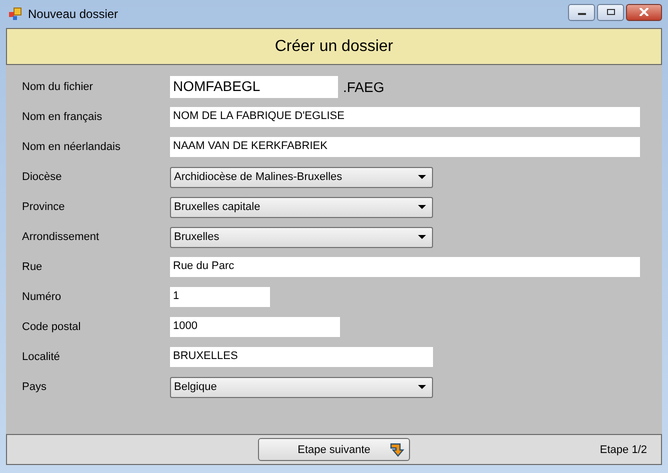 The image size is (668, 473). I want to click on app-icon, so click(15, 14).